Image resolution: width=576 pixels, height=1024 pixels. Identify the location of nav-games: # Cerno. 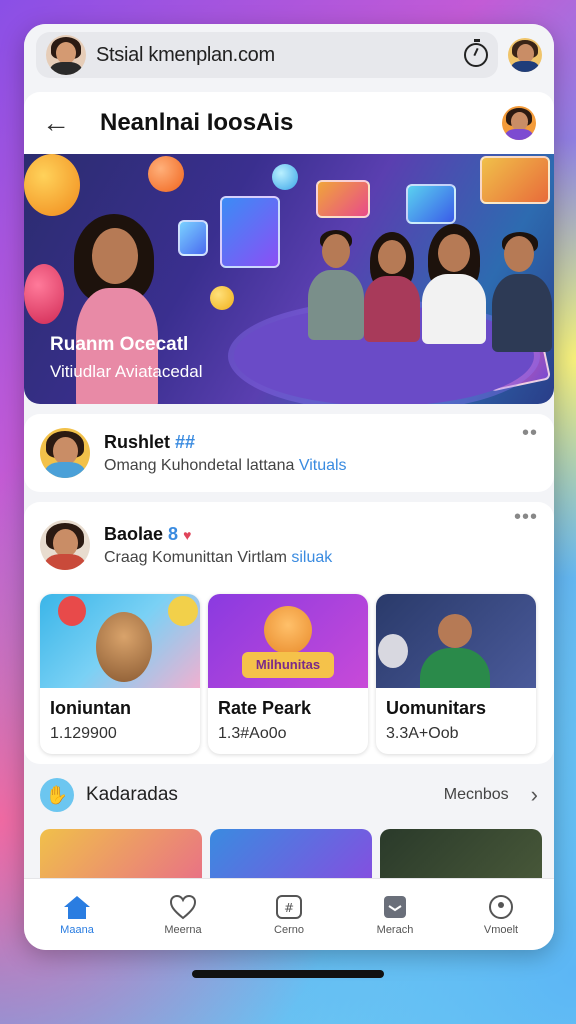
(289, 914).